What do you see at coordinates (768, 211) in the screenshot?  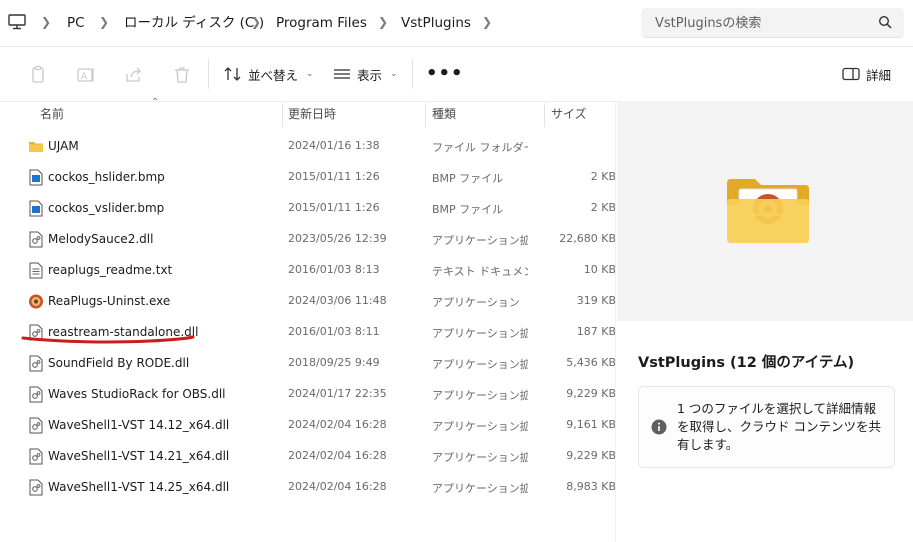 I see `large-folder-icon` at bounding box center [768, 211].